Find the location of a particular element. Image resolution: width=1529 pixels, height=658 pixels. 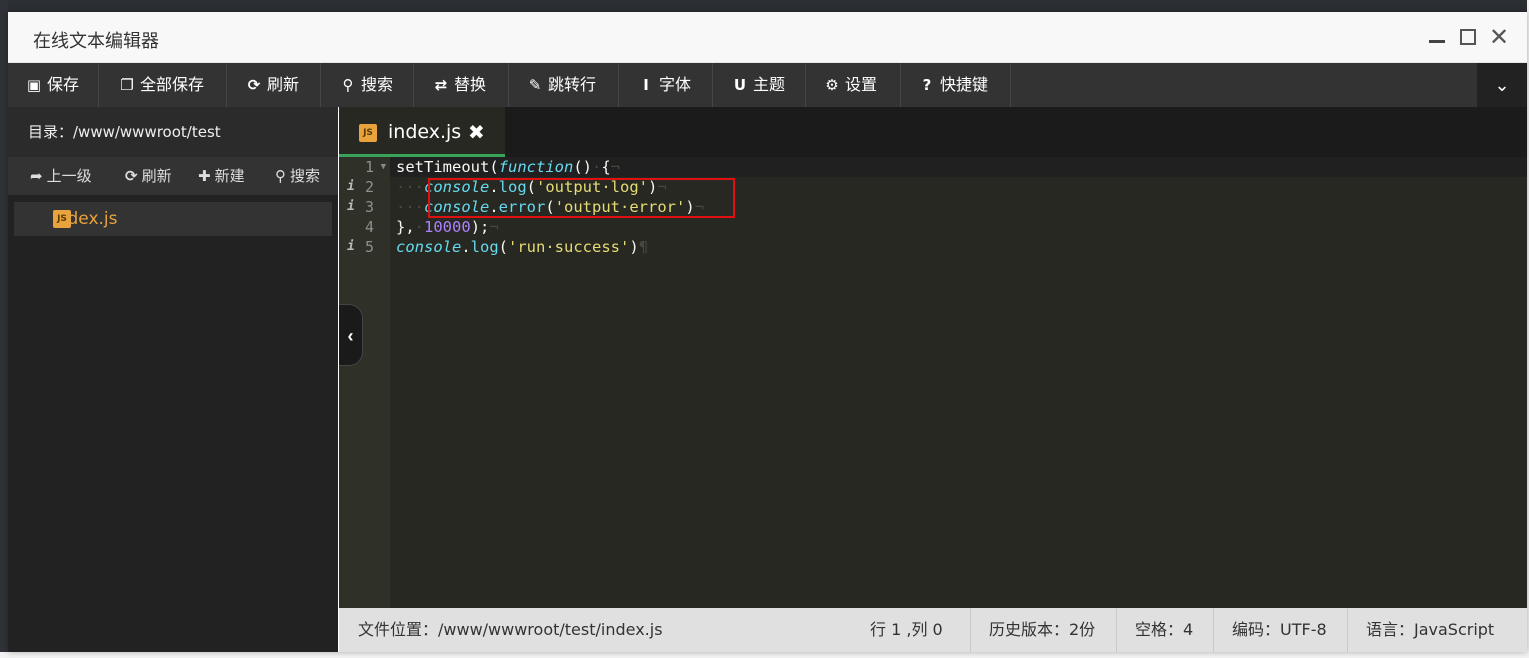

toolbar-search-button: ⚲ 搜索 is located at coordinates (367, 85).